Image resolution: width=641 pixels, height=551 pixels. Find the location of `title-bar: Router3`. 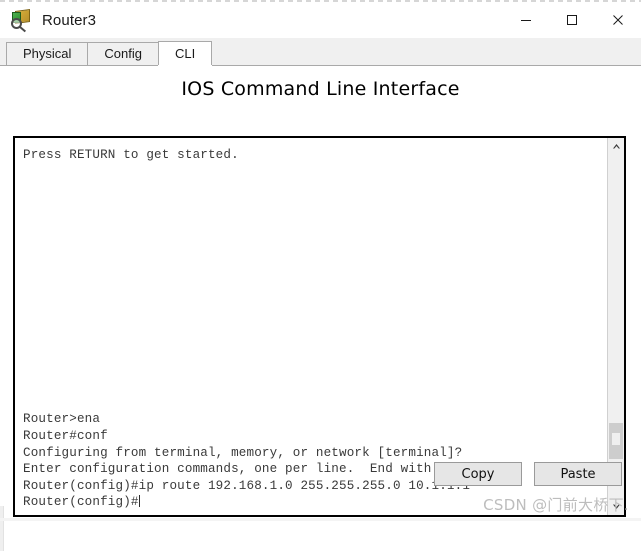

title-bar: Router3 is located at coordinates (320, 20).